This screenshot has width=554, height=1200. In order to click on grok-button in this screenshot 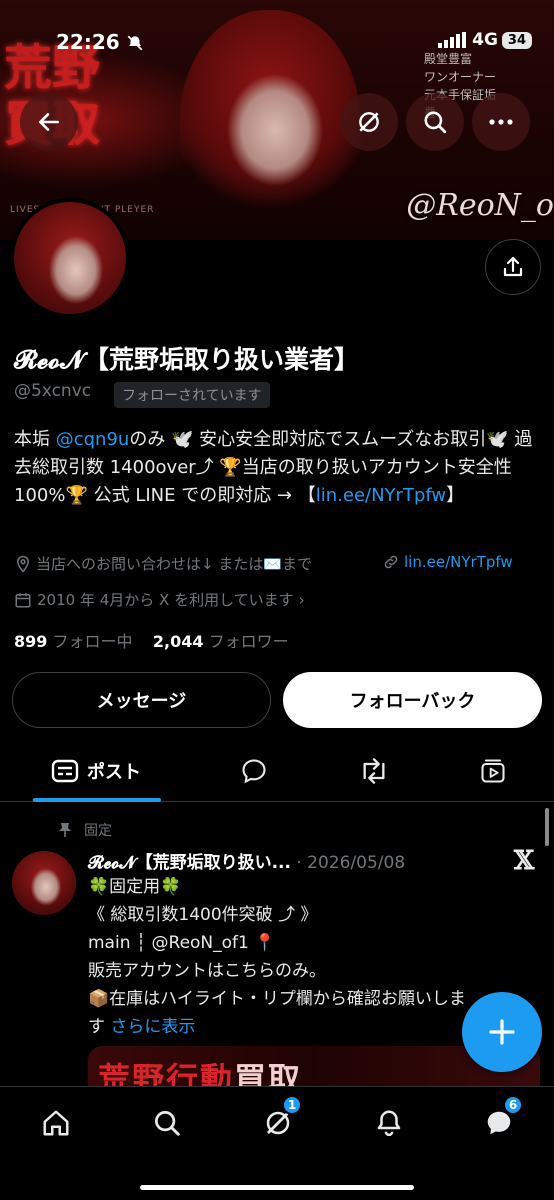, I will do `click(369, 122)`.